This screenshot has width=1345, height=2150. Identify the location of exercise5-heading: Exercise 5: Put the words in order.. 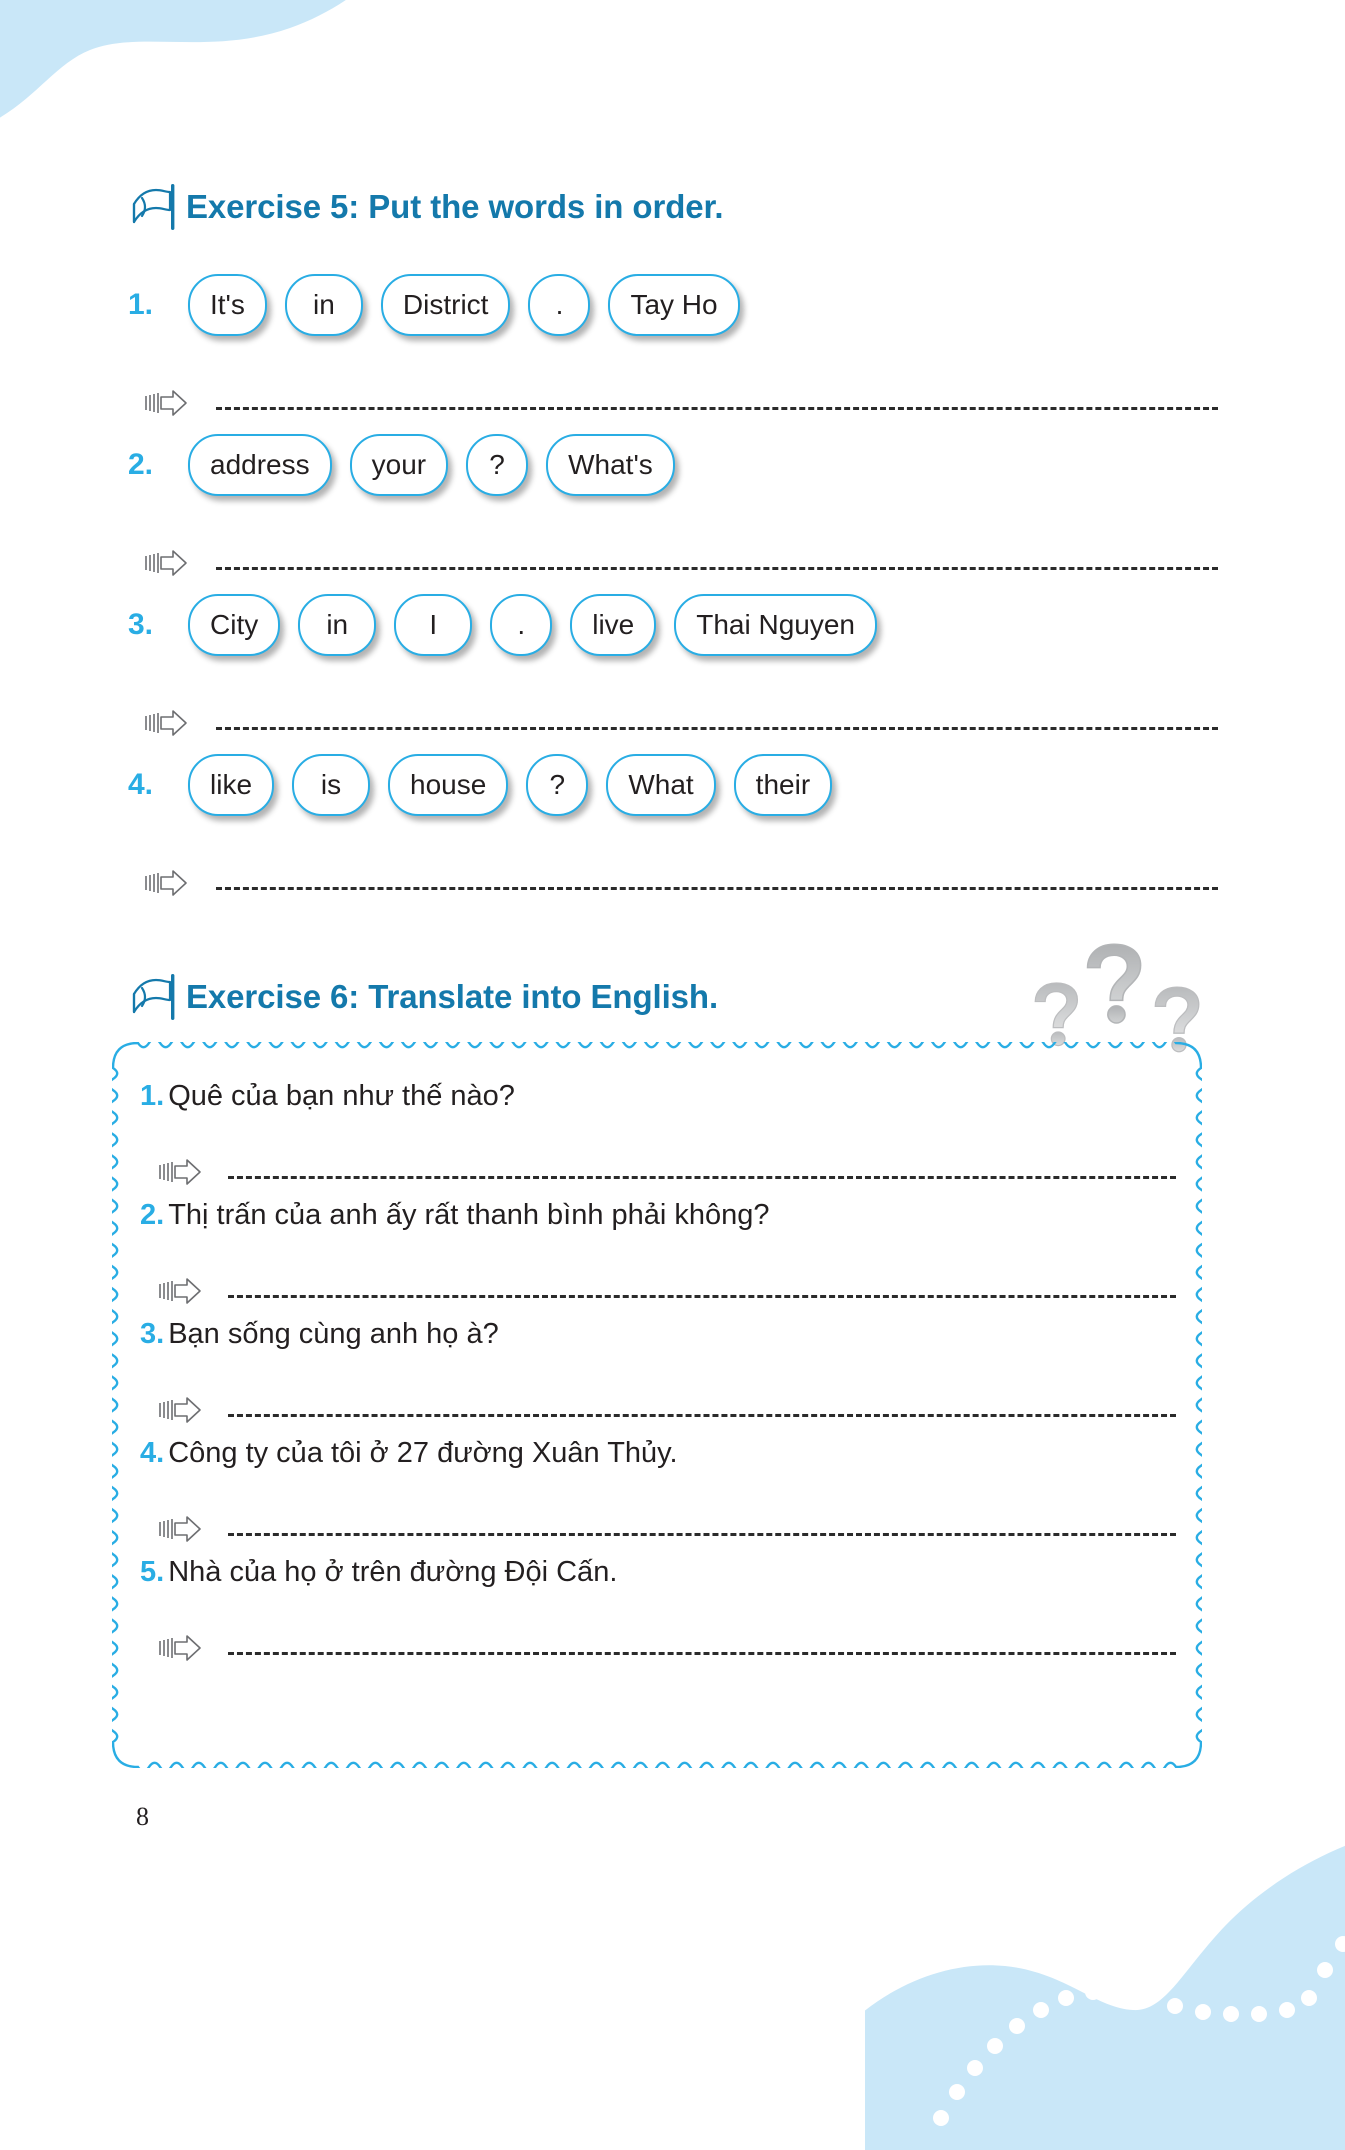
(426, 207).